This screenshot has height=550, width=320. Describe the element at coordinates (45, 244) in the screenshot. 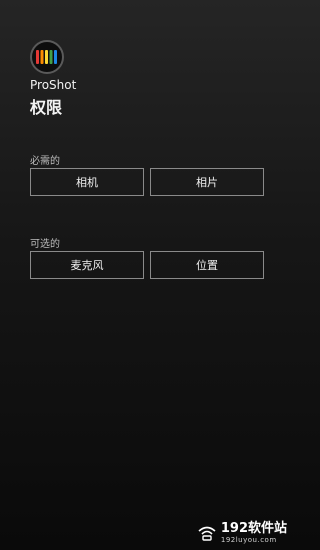

I see `optional-section-label: 可选的` at that location.